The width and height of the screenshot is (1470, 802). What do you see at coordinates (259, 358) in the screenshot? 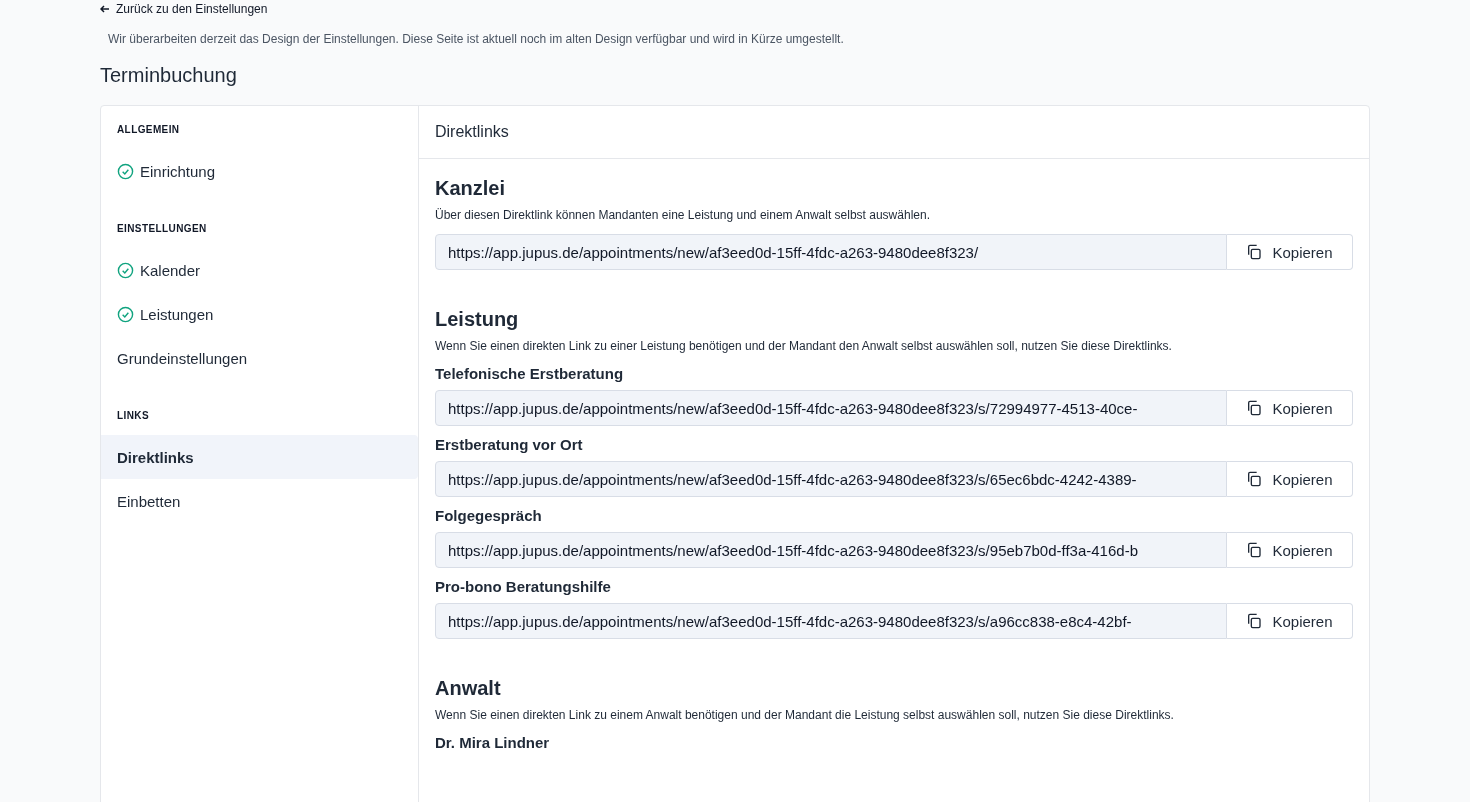
I see `sidebar-item: Grundeinstellungen` at bounding box center [259, 358].